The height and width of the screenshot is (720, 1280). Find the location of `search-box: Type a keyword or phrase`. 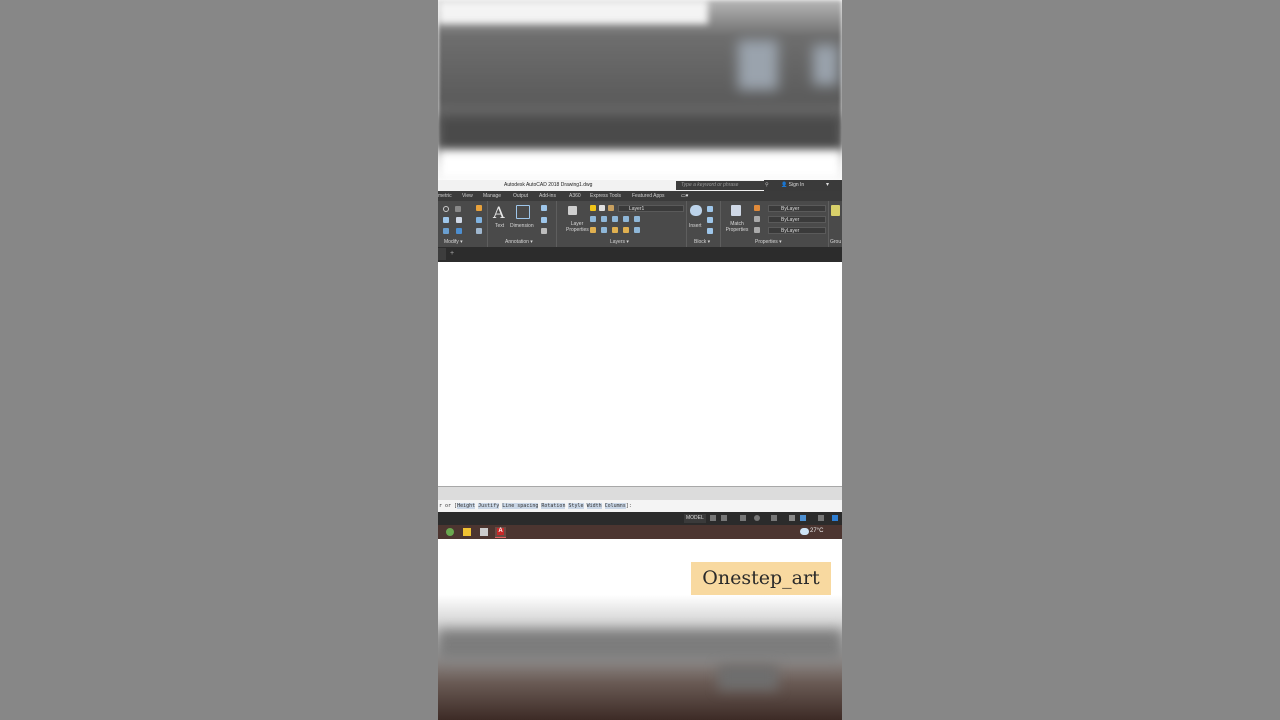

search-box: Type a keyword or phrase is located at coordinates (720, 185).